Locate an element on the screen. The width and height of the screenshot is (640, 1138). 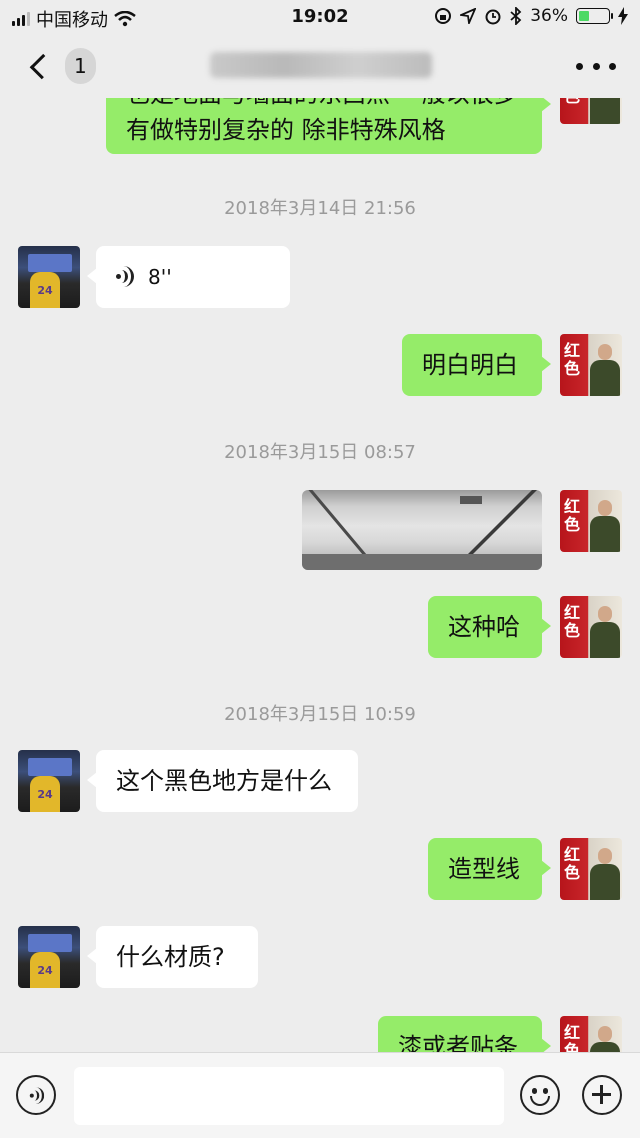
input-bar is located at coordinates (320, 1095).